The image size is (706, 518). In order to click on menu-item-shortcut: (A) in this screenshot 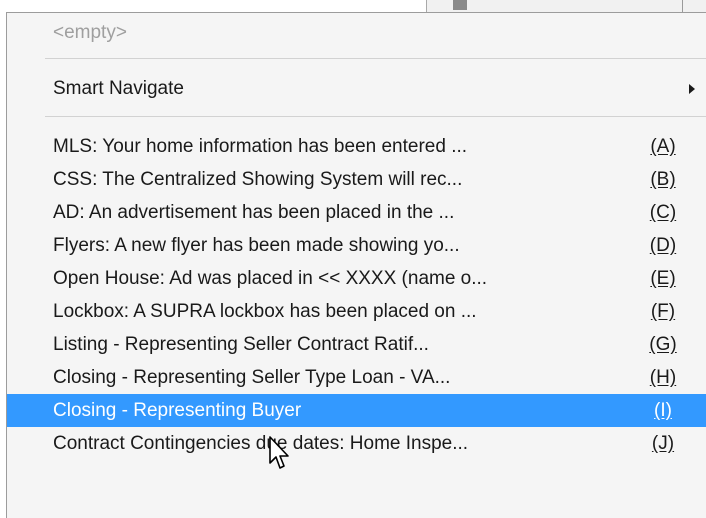, I will do `click(663, 146)`.